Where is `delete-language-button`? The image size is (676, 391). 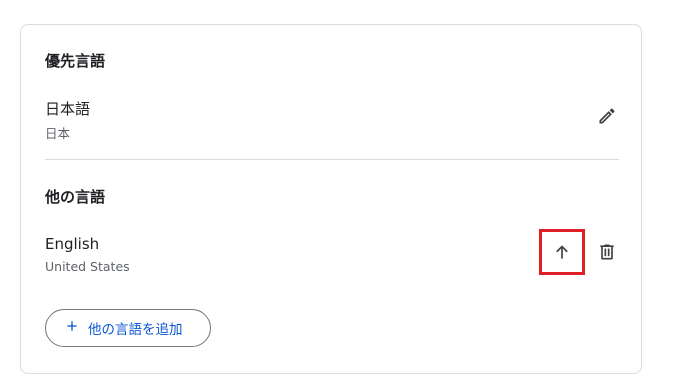
delete-language-button is located at coordinates (607, 252).